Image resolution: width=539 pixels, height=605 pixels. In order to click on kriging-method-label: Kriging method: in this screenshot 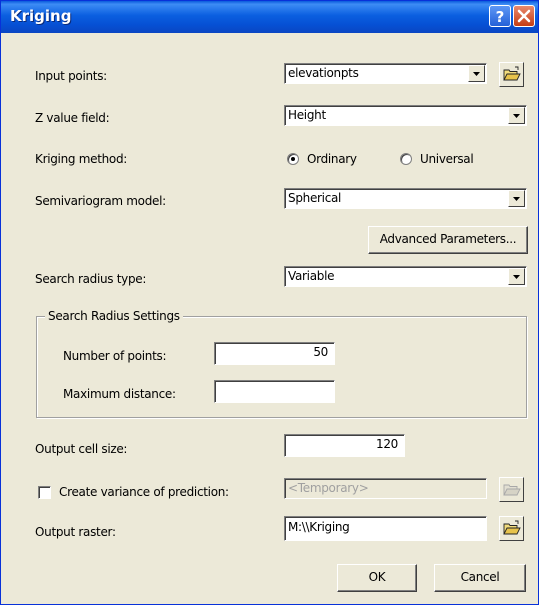, I will do `click(81, 159)`.